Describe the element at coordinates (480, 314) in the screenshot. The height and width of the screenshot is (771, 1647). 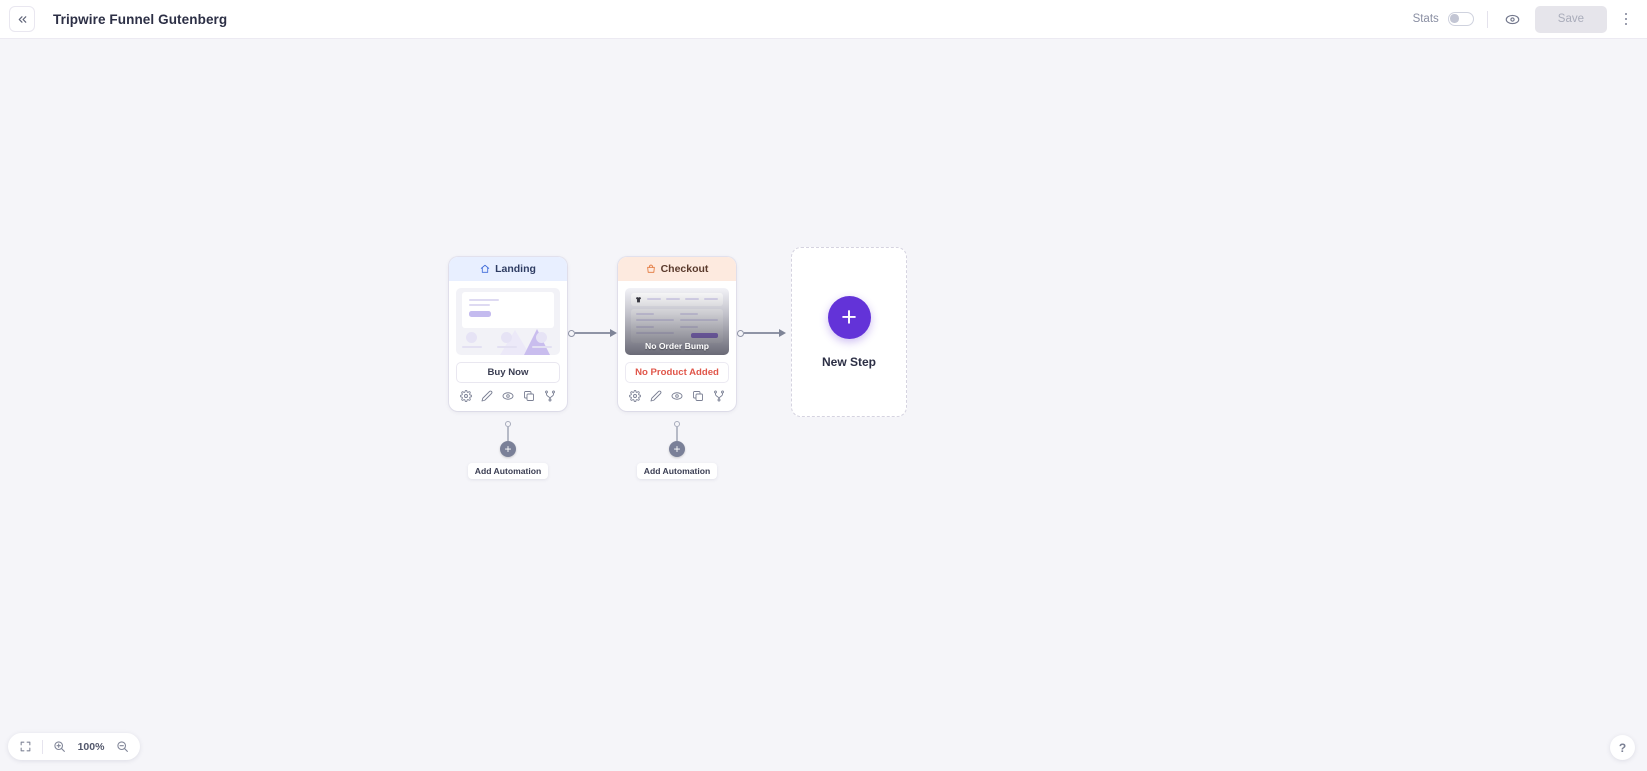
I see `placeholder-button` at that location.